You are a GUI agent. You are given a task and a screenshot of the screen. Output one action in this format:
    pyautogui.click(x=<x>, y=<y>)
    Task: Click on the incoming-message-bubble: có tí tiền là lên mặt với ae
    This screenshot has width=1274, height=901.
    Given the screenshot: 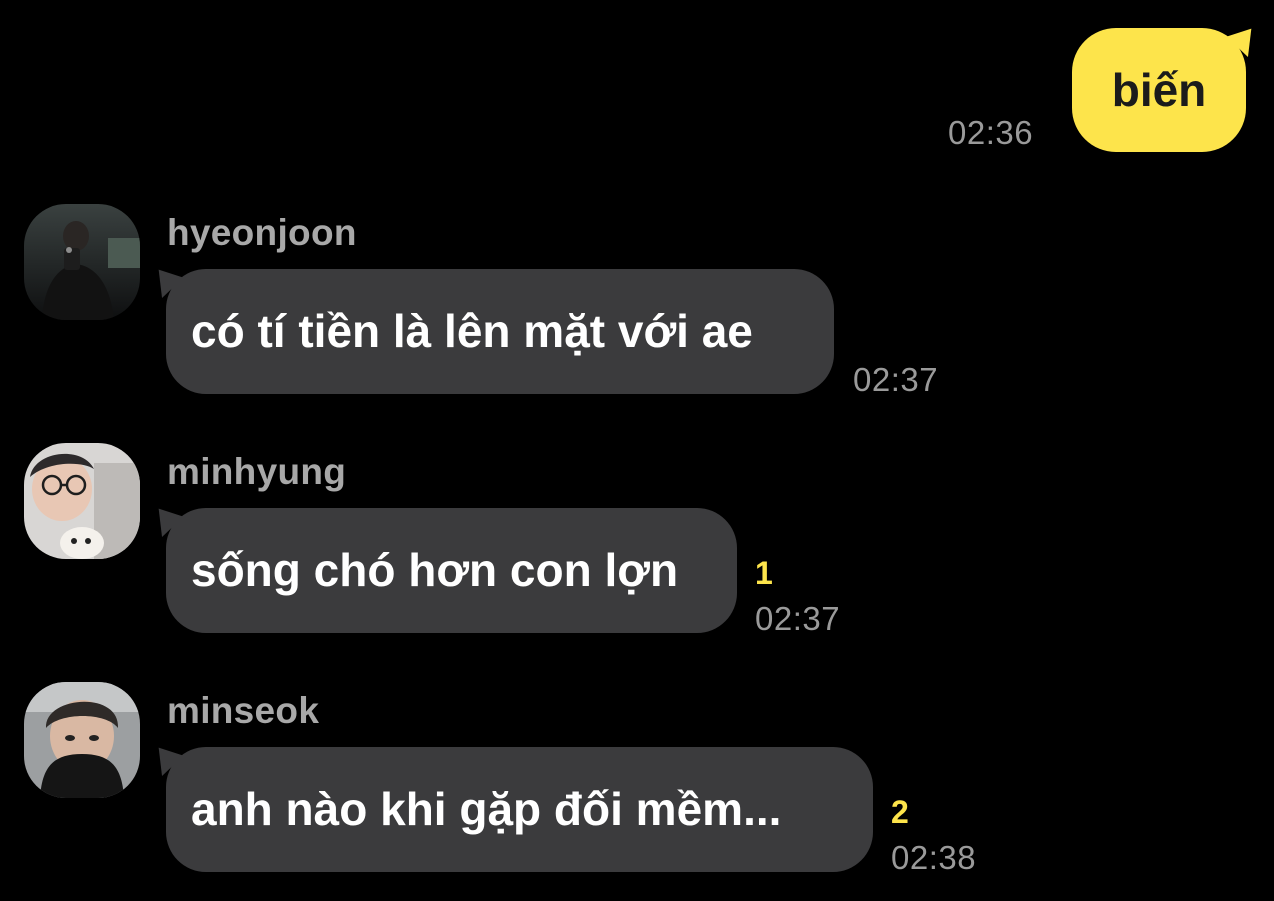 What is the action you would take?
    pyautogui.click(x=492, y=331)
    